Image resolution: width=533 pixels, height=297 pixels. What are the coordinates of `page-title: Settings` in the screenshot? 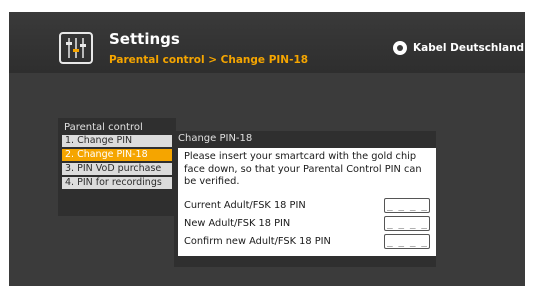 It's located at (144, 39).